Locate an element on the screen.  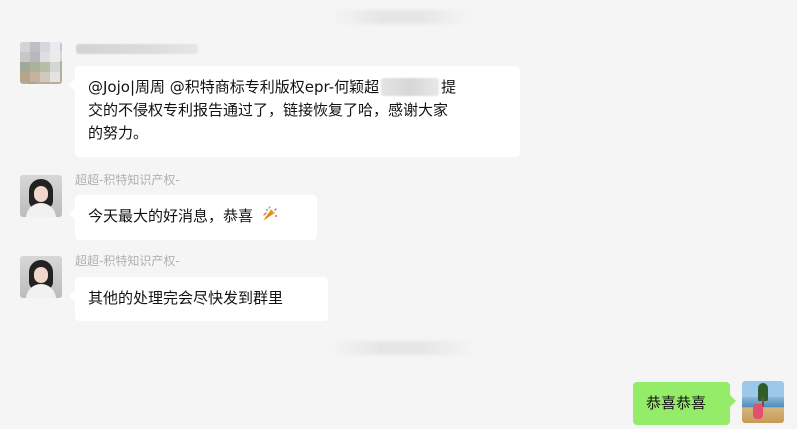
third-sender-name: 超超-积特知识产权- is located at coordinates (127, 261).